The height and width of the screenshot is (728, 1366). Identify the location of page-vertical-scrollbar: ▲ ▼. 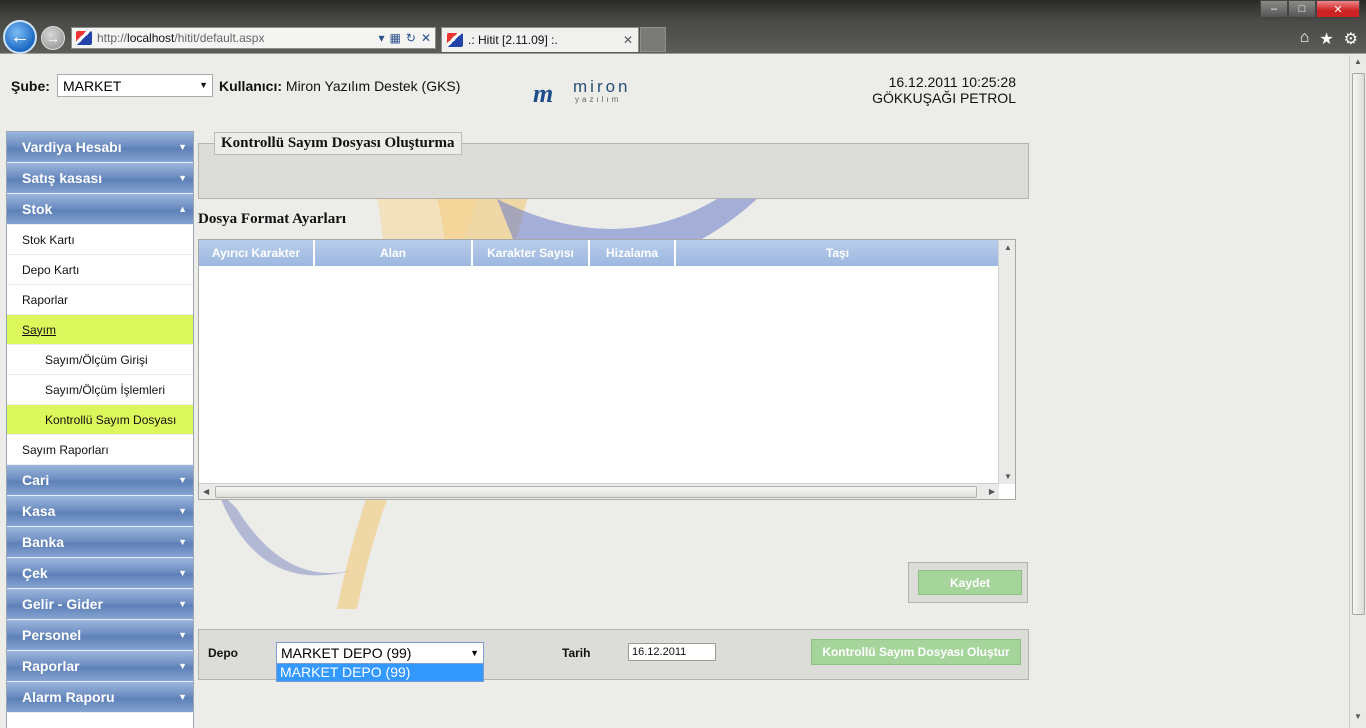
(1357, 391).